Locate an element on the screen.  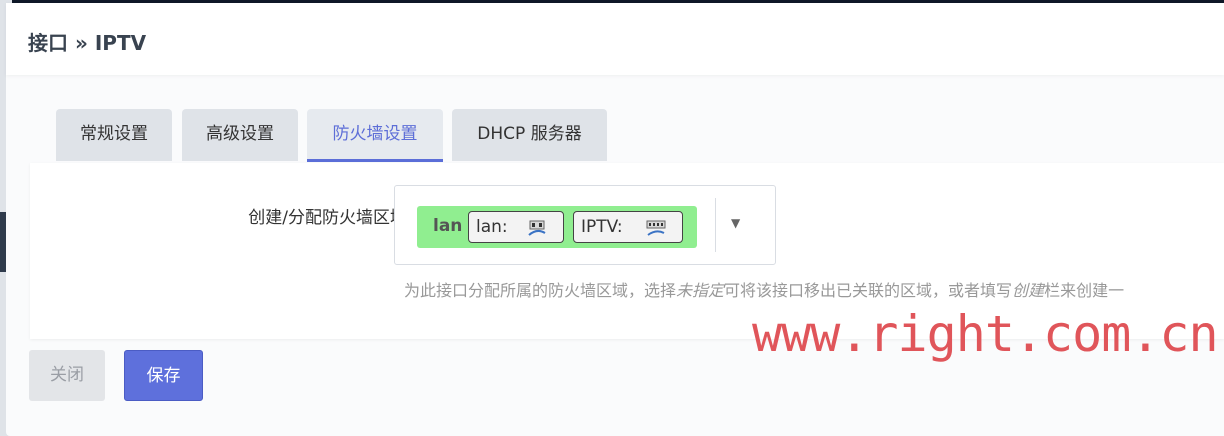
zone-badge-lan: lan lan: IPTV: is located at coordinates (557, 227).